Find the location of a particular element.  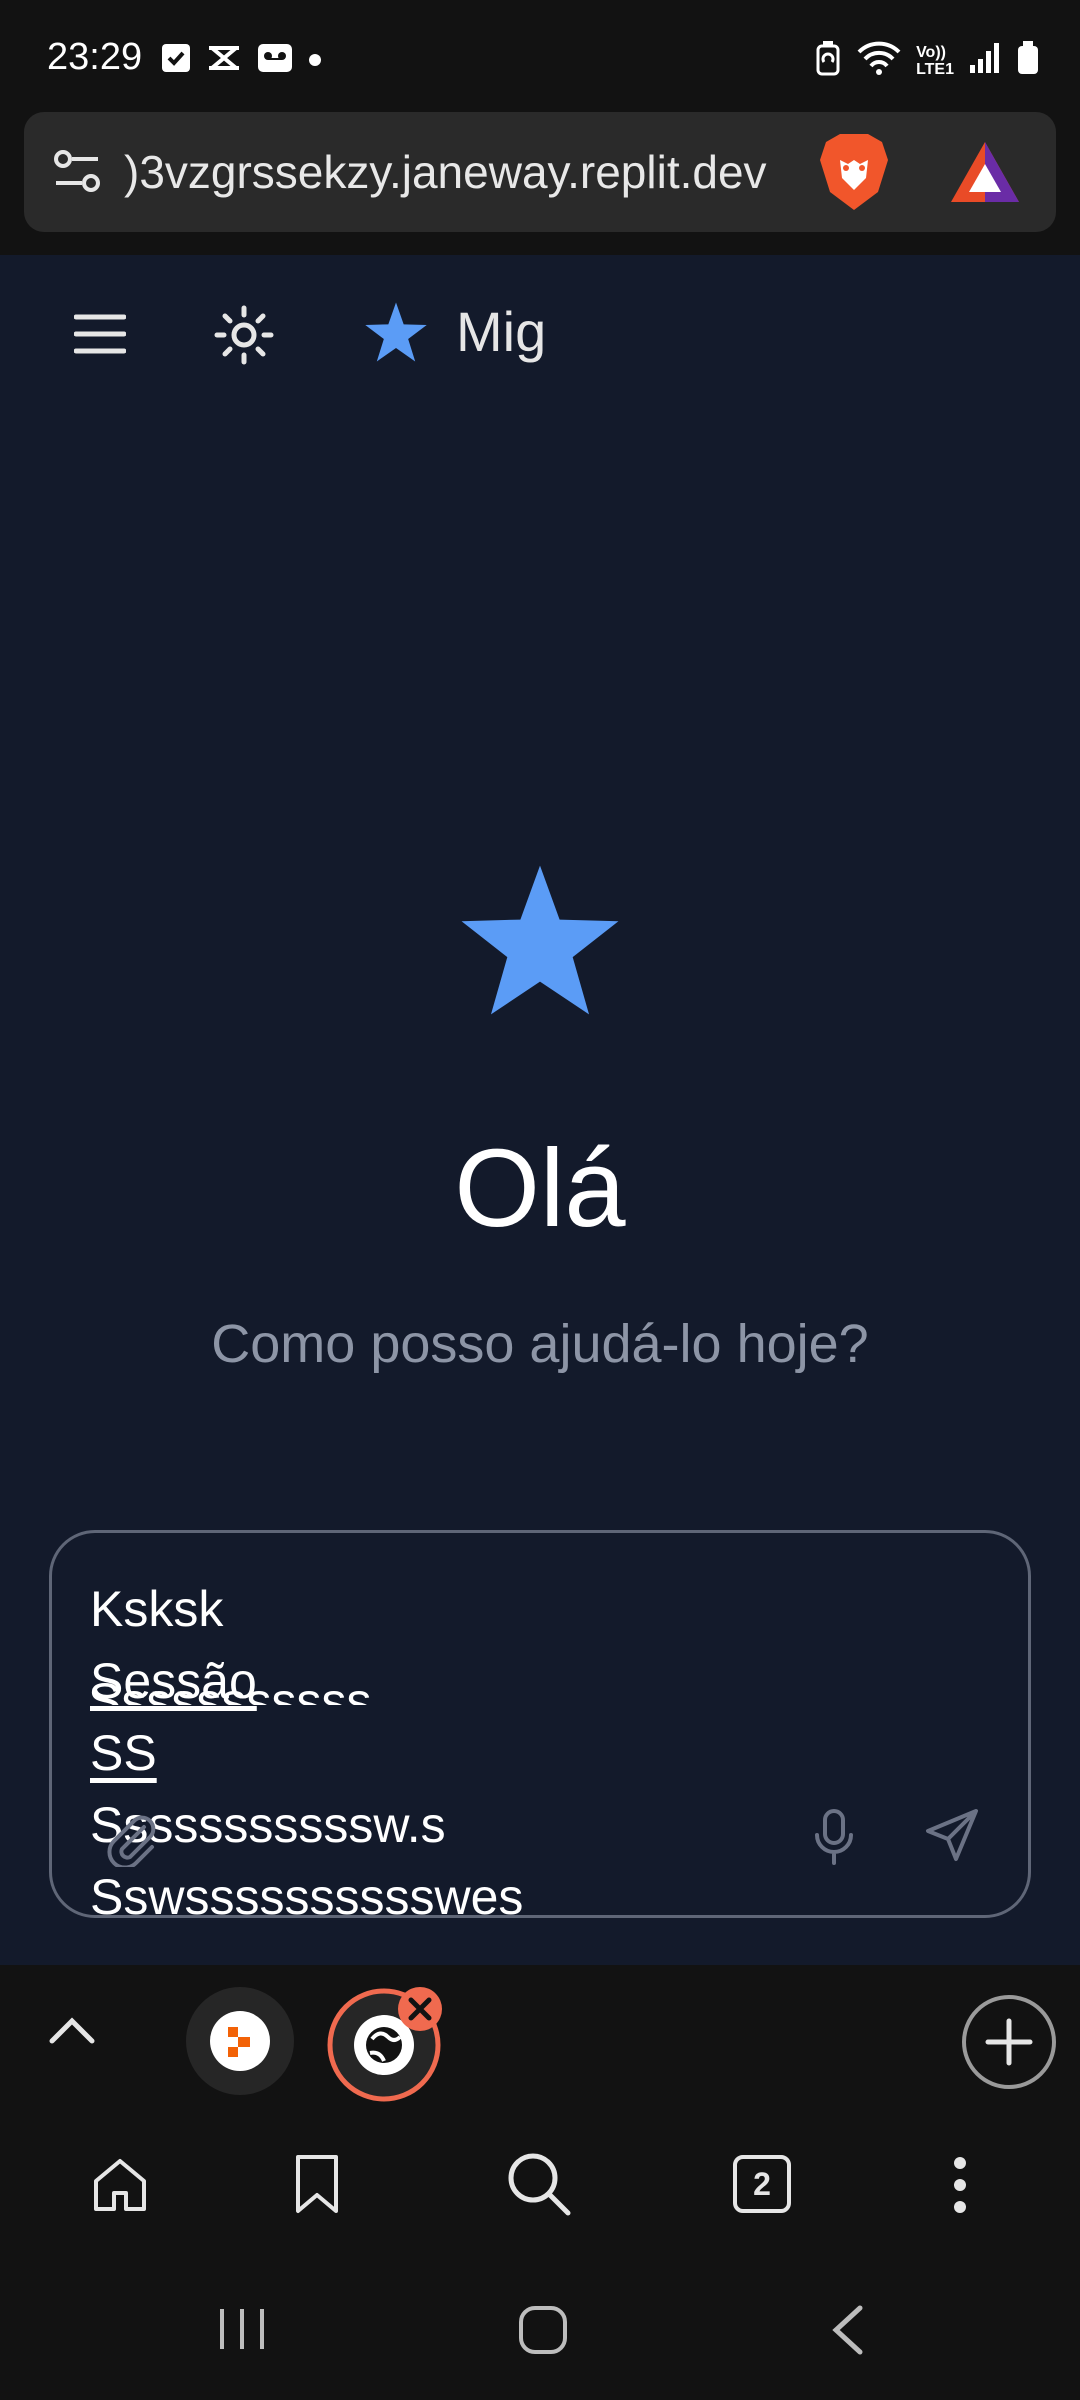

microphone-icon is located at coordinates (834, 1839).